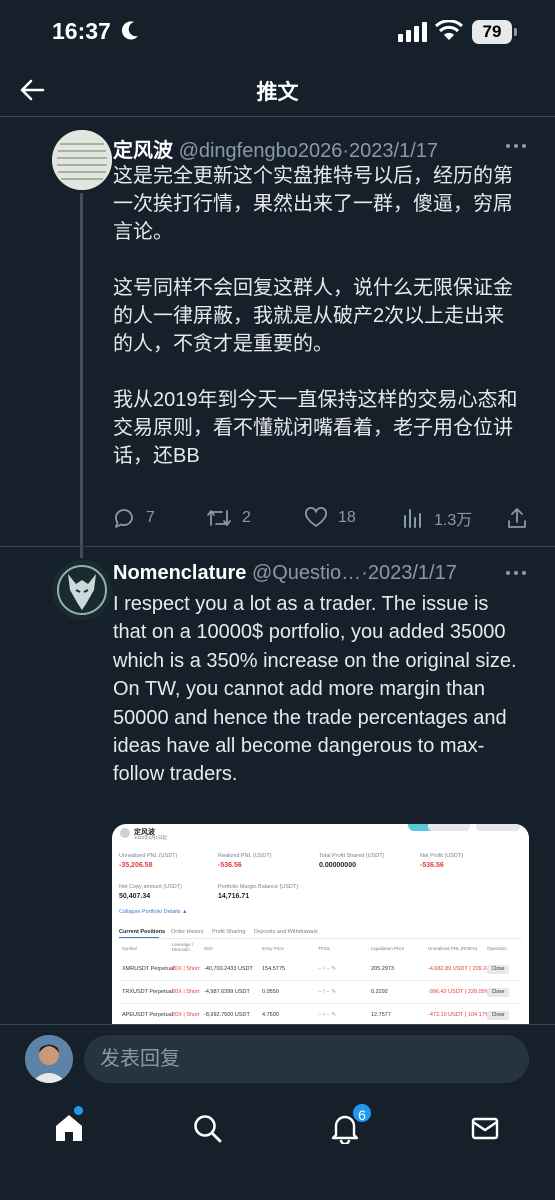 The width and height of the screenshot is (555, 1200). What do you see at coordinates (150, 887) in the screenshot?
I see `media-stat-label: Net Copy amount (USDT)` at bounding box center [150, 887].